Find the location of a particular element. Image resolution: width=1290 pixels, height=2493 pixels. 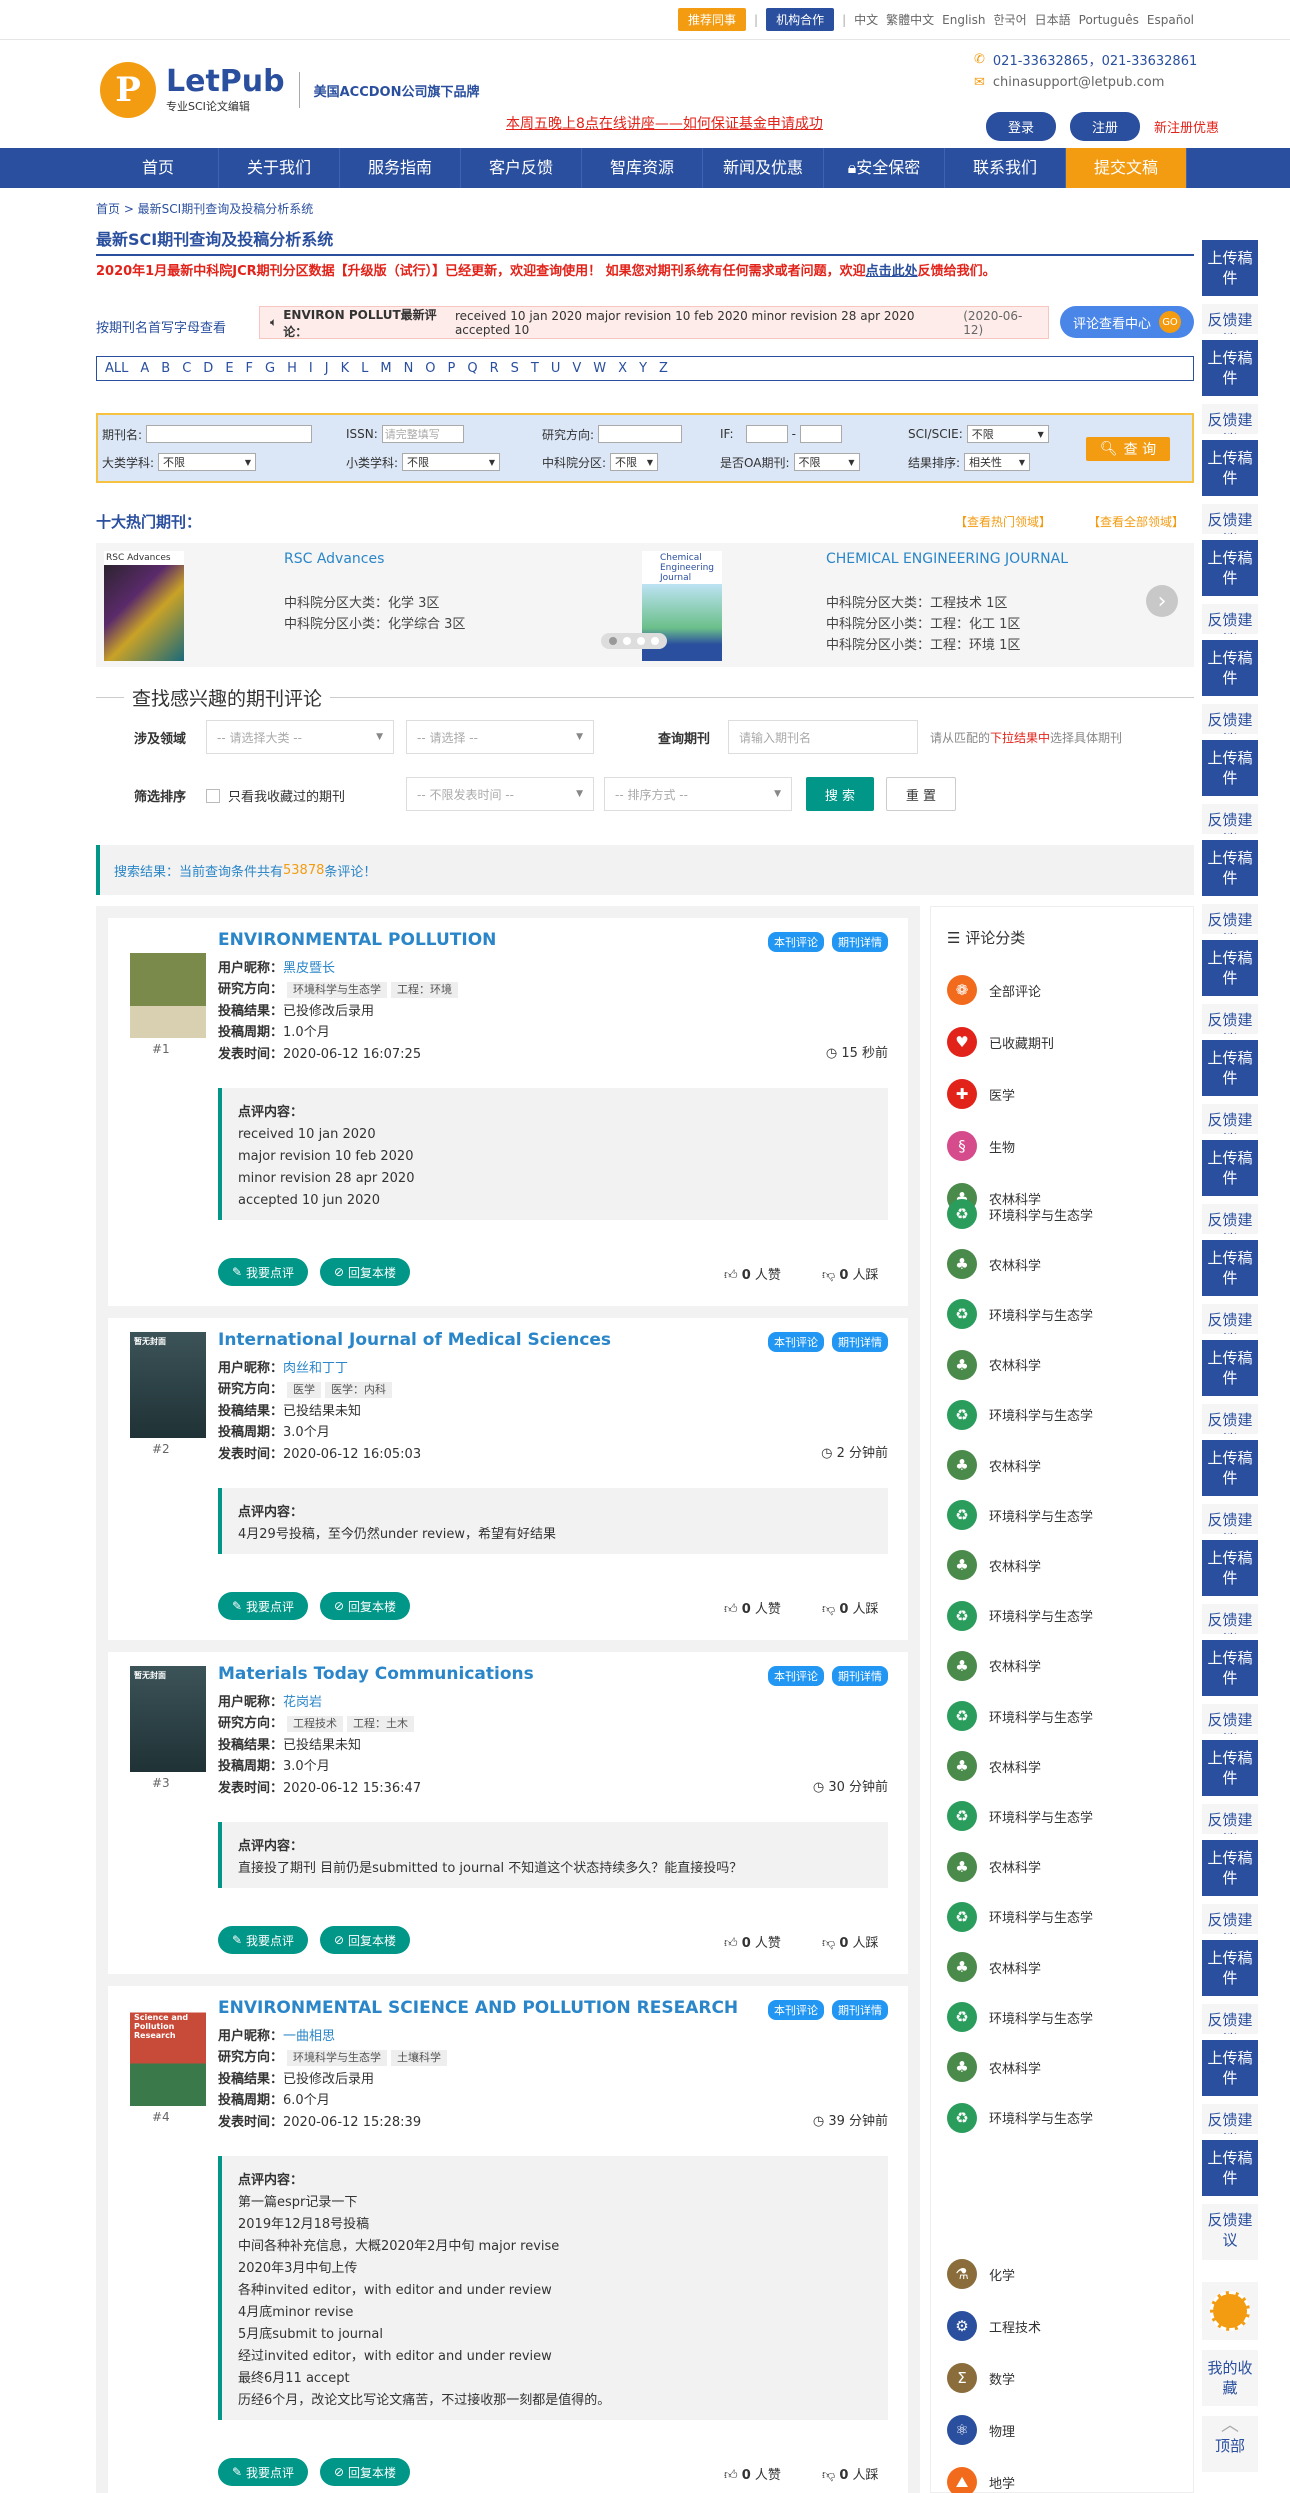

breadcrumb: 首页 > 最新SCI期刊查询及投稿分析系统 is located at coordinates (204, 208).